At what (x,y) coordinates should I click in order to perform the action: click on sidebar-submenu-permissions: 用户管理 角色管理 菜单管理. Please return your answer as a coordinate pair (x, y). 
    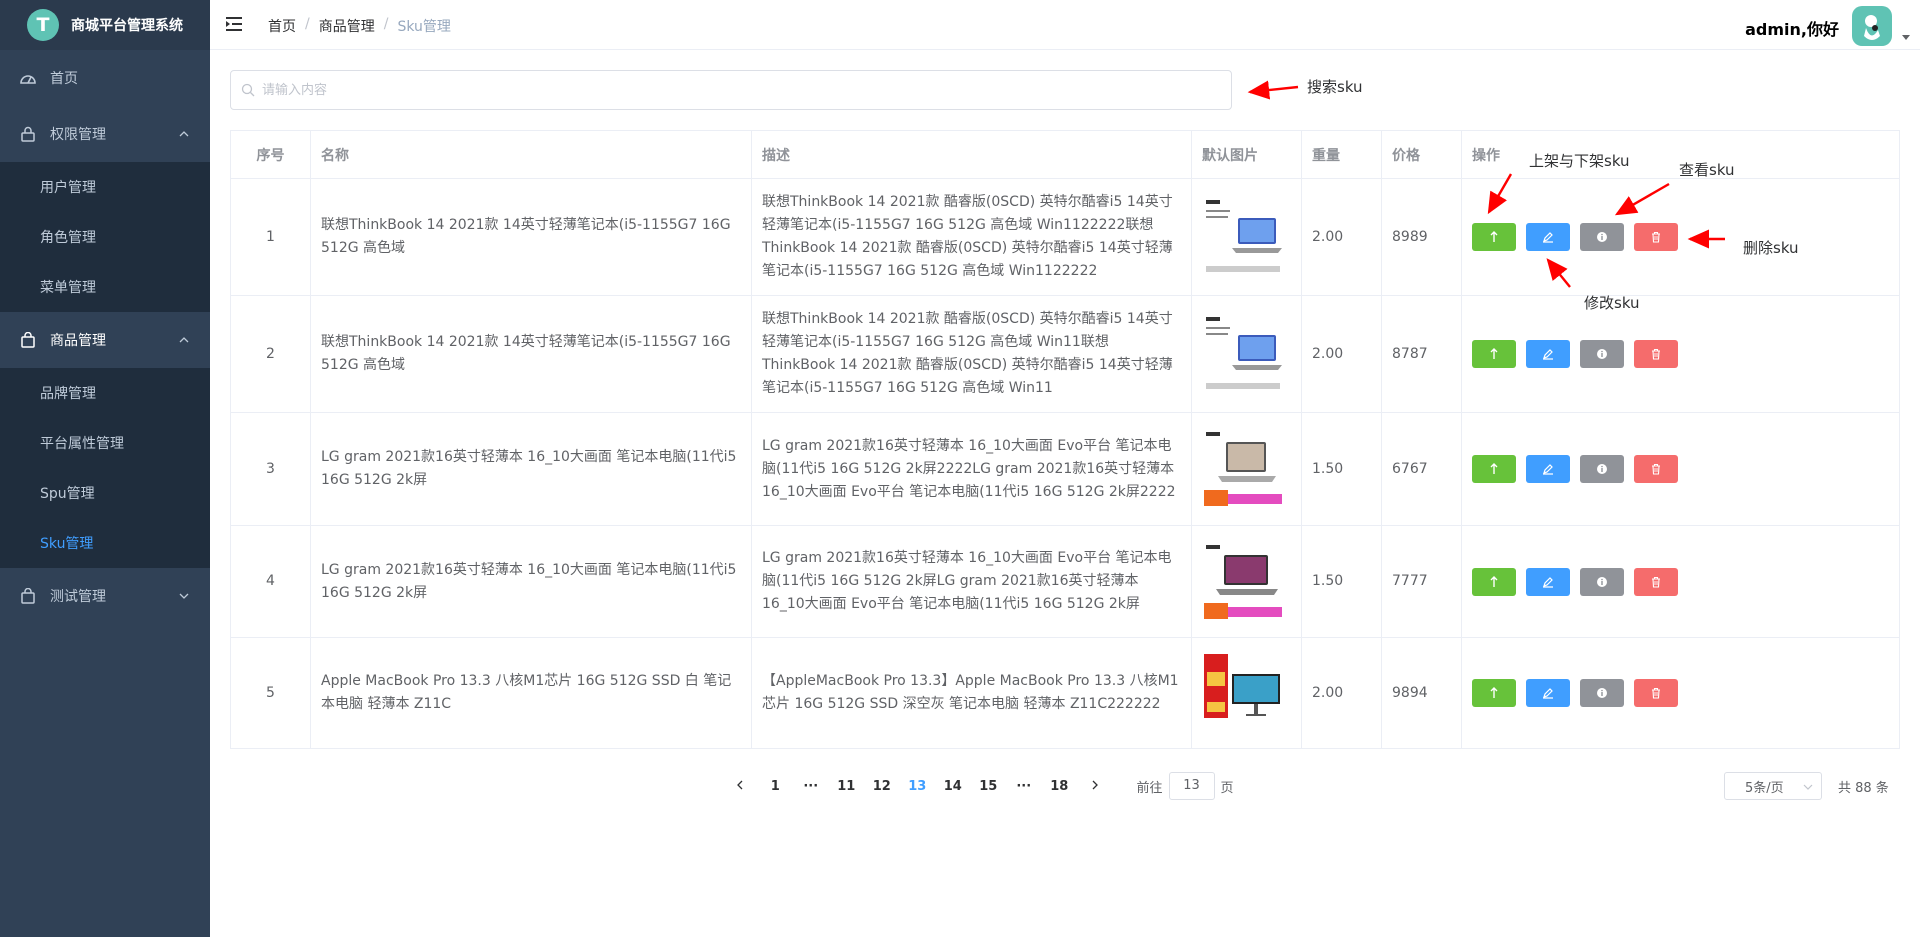
    Looking at the image, I should click on (105, 237).